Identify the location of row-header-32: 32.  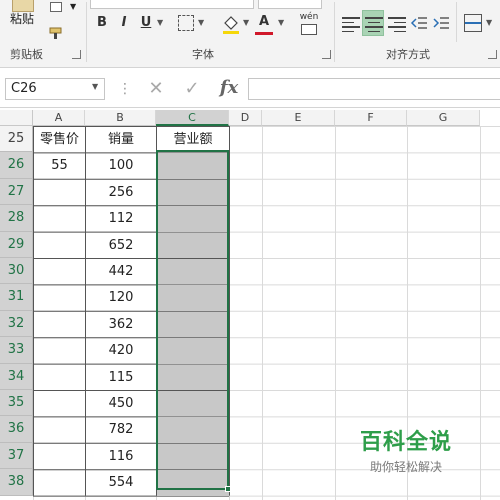
(16, 324).